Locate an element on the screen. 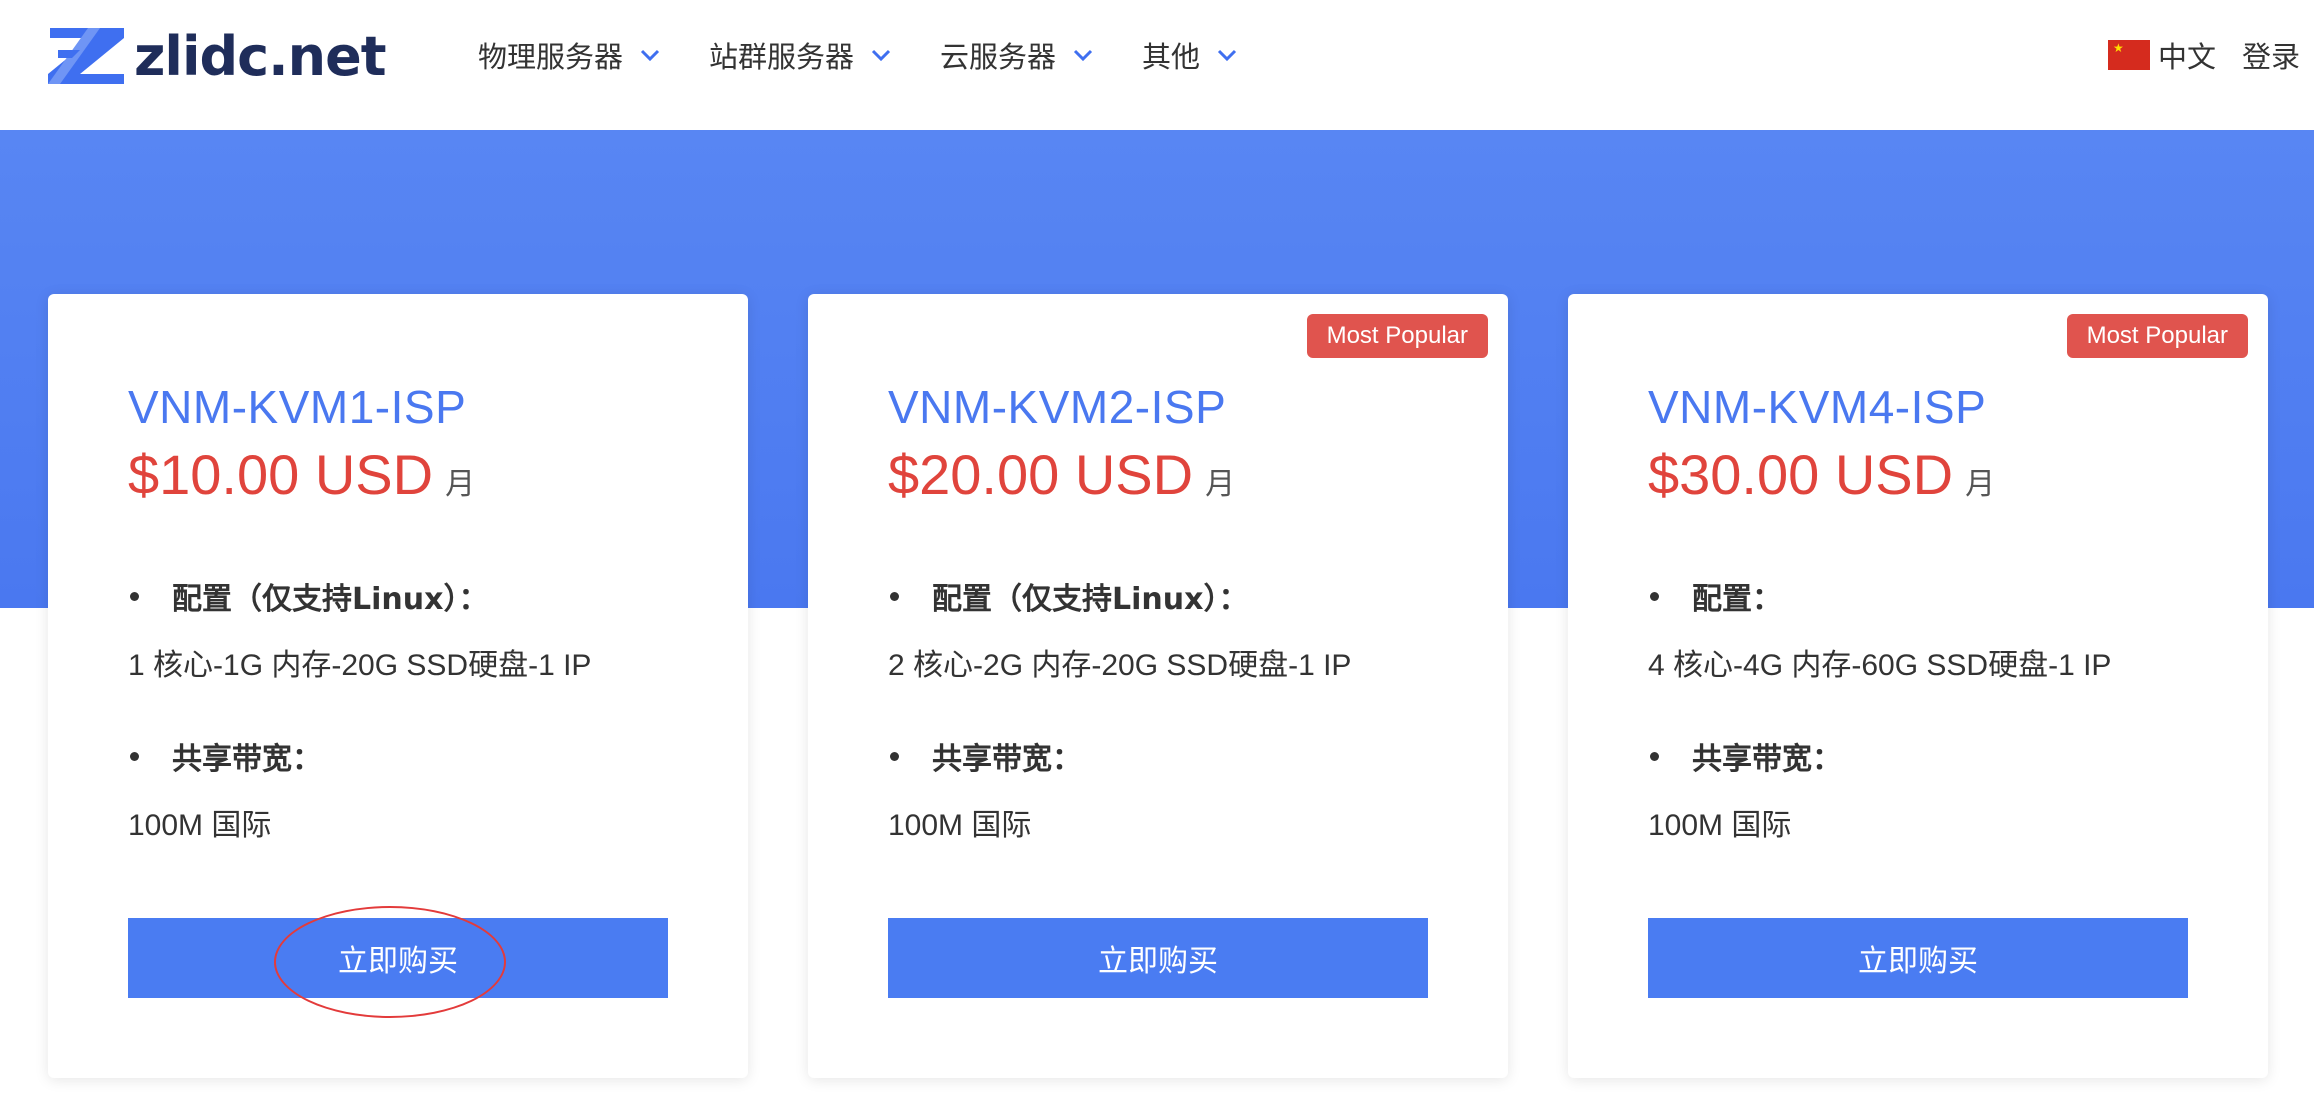 This screenshot has height=1113, width=2314. menu-item-label: 物理服务器 is located at coordinates (551, 57).